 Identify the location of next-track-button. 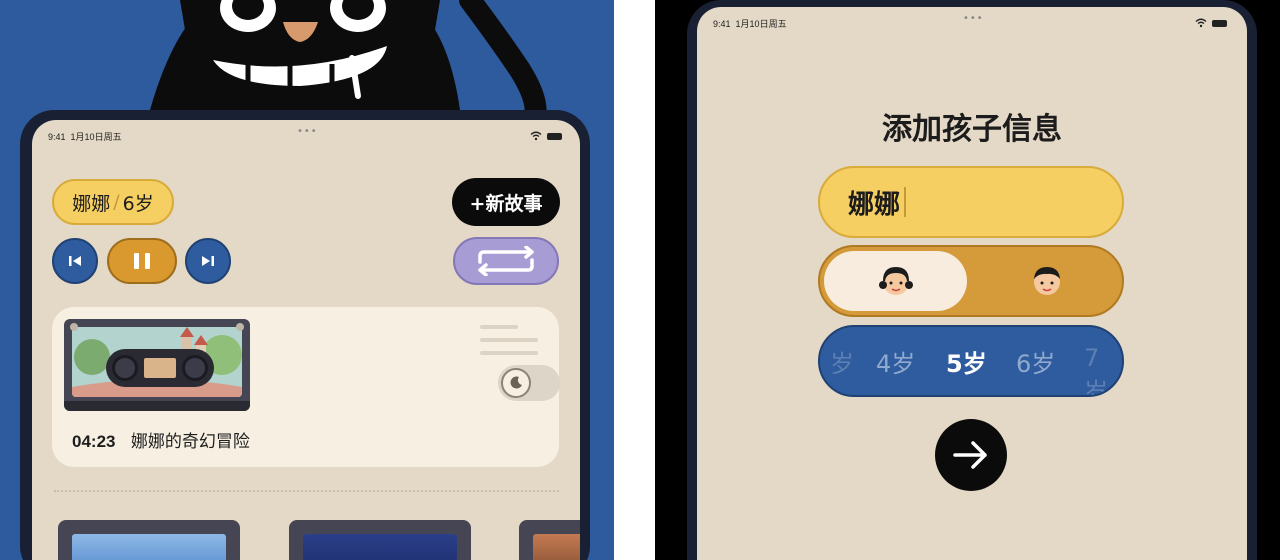
(208, 261).